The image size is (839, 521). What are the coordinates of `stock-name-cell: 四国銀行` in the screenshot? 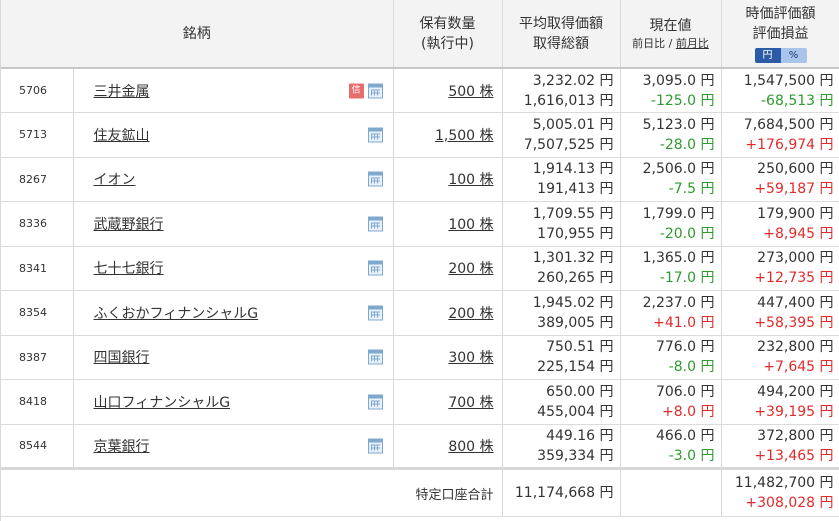 It's located at (233, 357).